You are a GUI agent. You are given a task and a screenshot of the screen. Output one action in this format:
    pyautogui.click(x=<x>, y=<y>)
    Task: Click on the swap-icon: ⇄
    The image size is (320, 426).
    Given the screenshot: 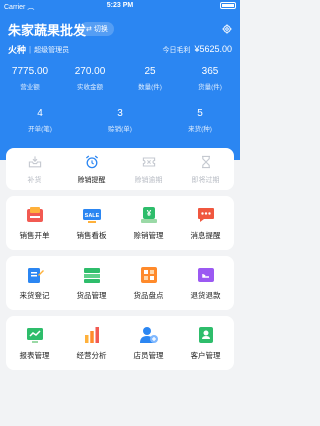 What is the action you would take?
    pyautogui.click(x=89, y=29)
    